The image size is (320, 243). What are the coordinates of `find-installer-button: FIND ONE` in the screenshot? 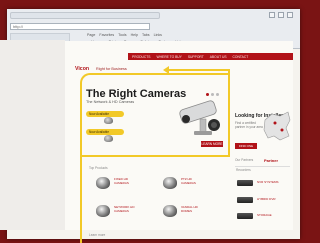 It's located at (246, 146).